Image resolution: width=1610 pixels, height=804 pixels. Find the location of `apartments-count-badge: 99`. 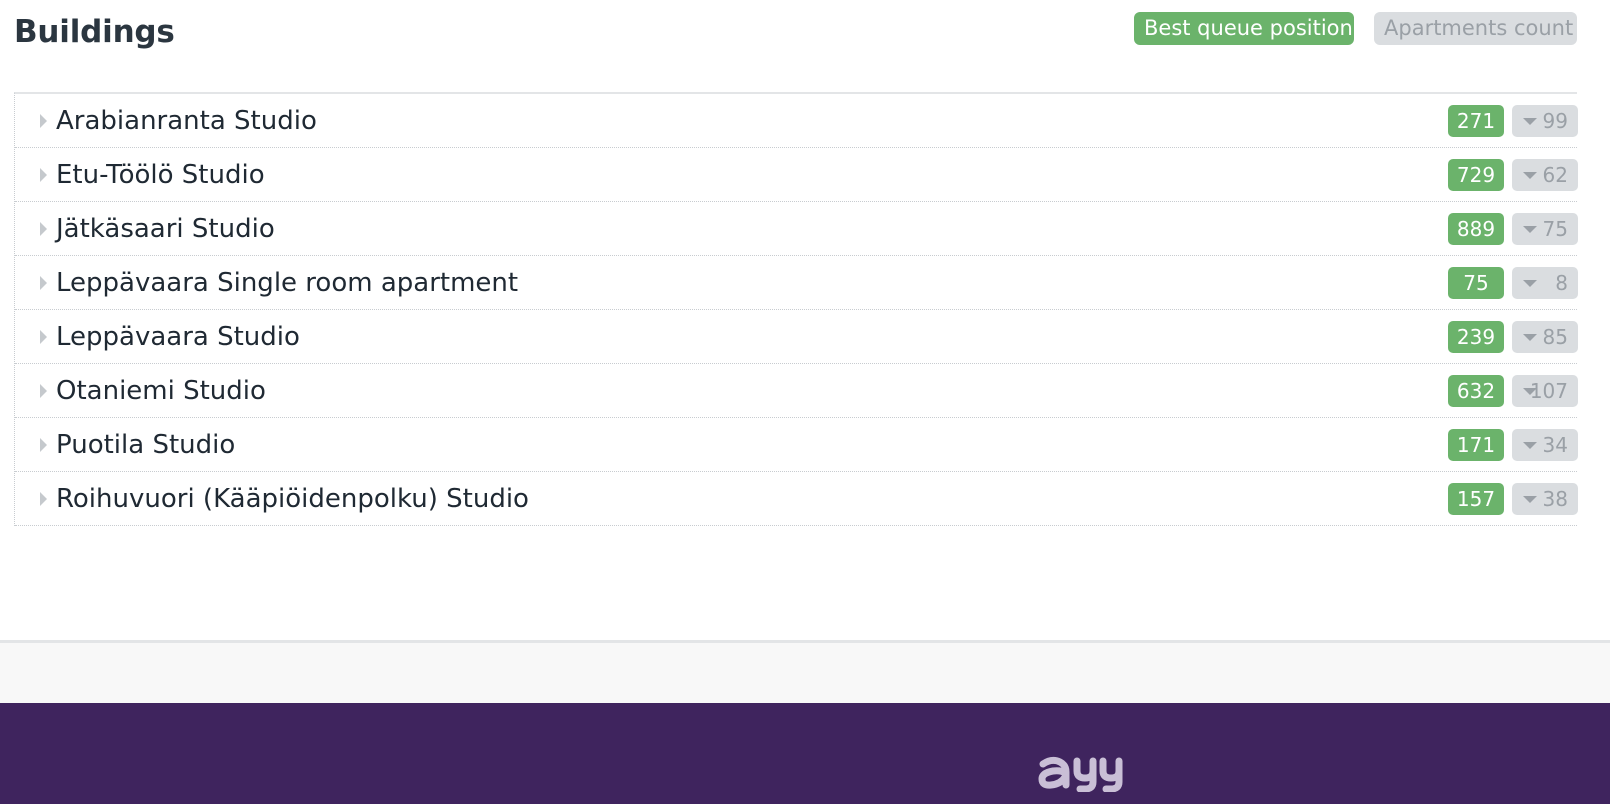

apartments-count-badge: 99 is located at coordinates (1545, 121).